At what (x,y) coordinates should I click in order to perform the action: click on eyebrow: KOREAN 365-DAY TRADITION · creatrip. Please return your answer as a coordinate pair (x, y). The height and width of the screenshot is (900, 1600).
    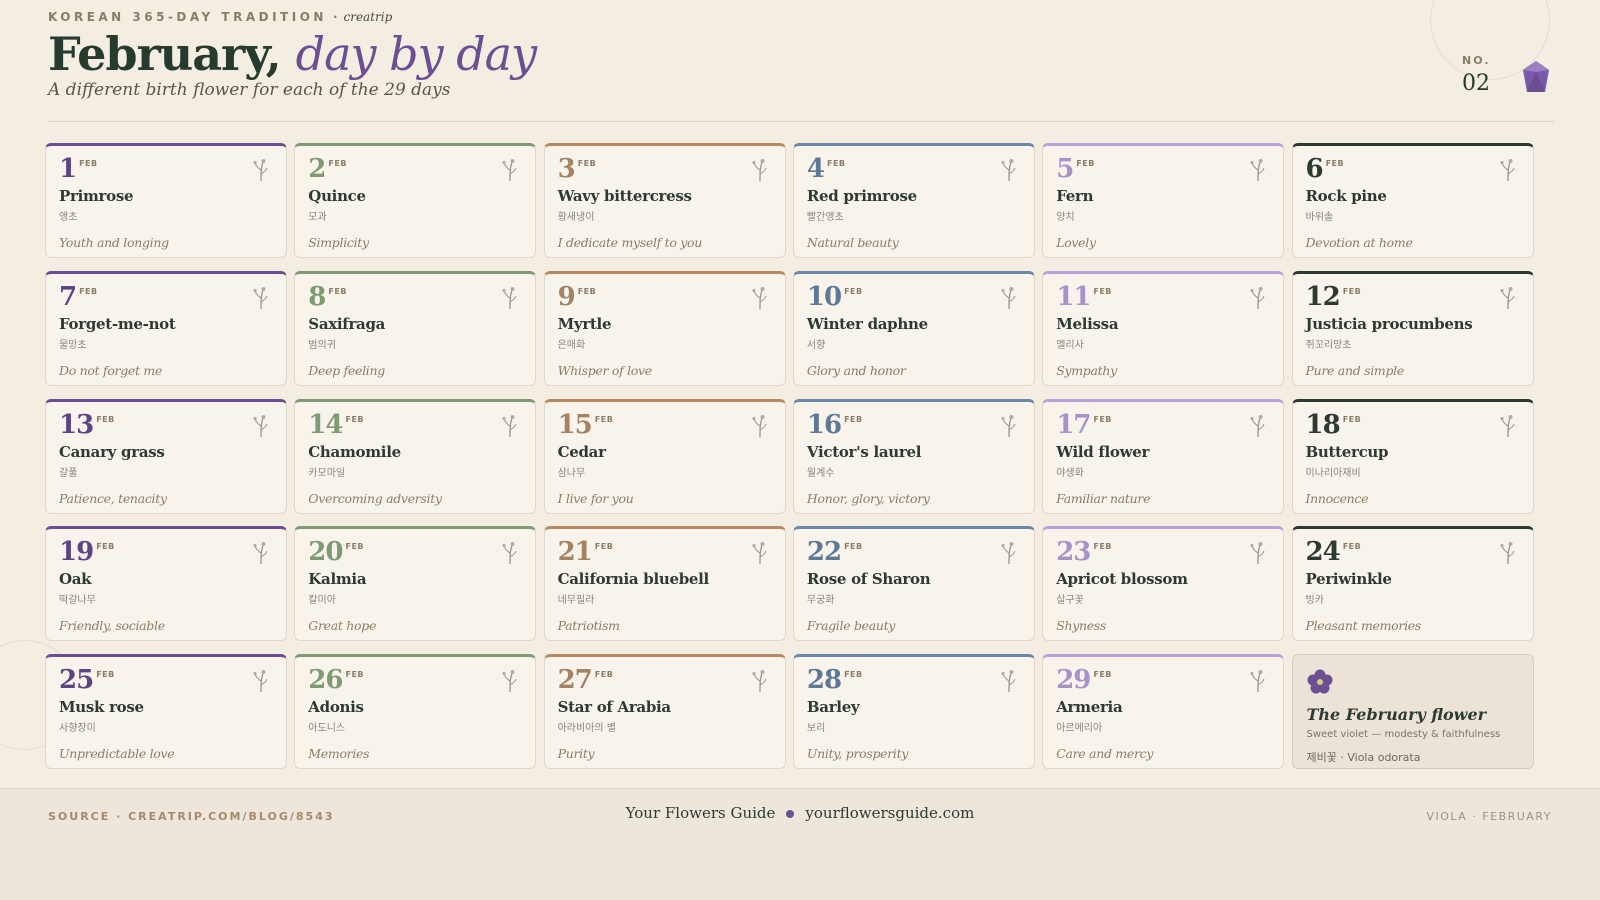
    Looking at the image, I should click on (801, 17).